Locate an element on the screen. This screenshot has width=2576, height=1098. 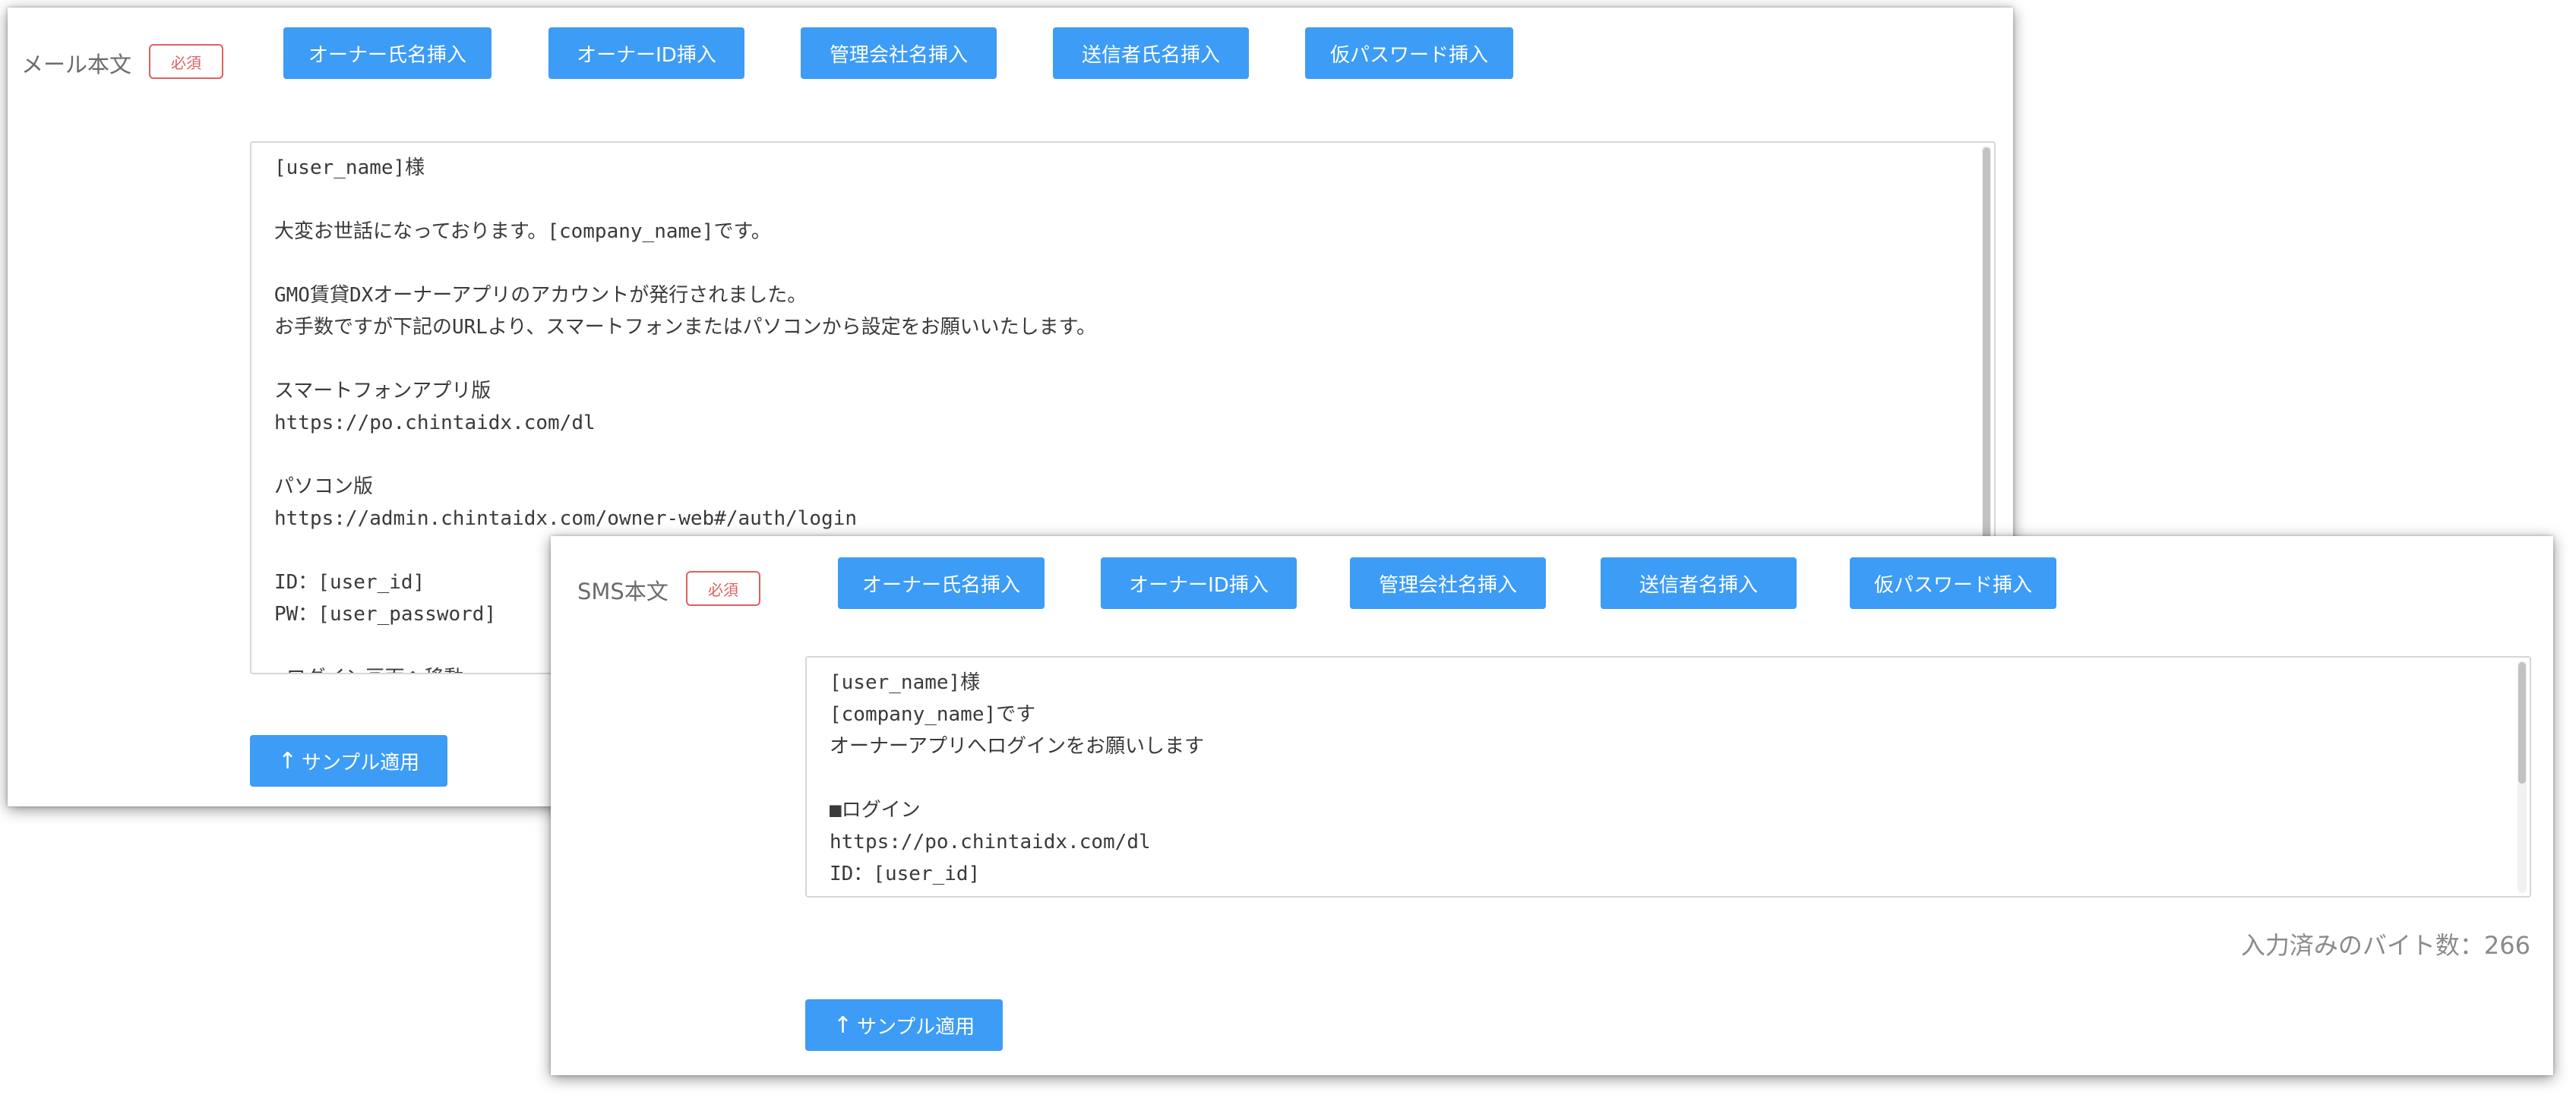
sms-body-label: SMS本文 is located at coordinates (622, 591).